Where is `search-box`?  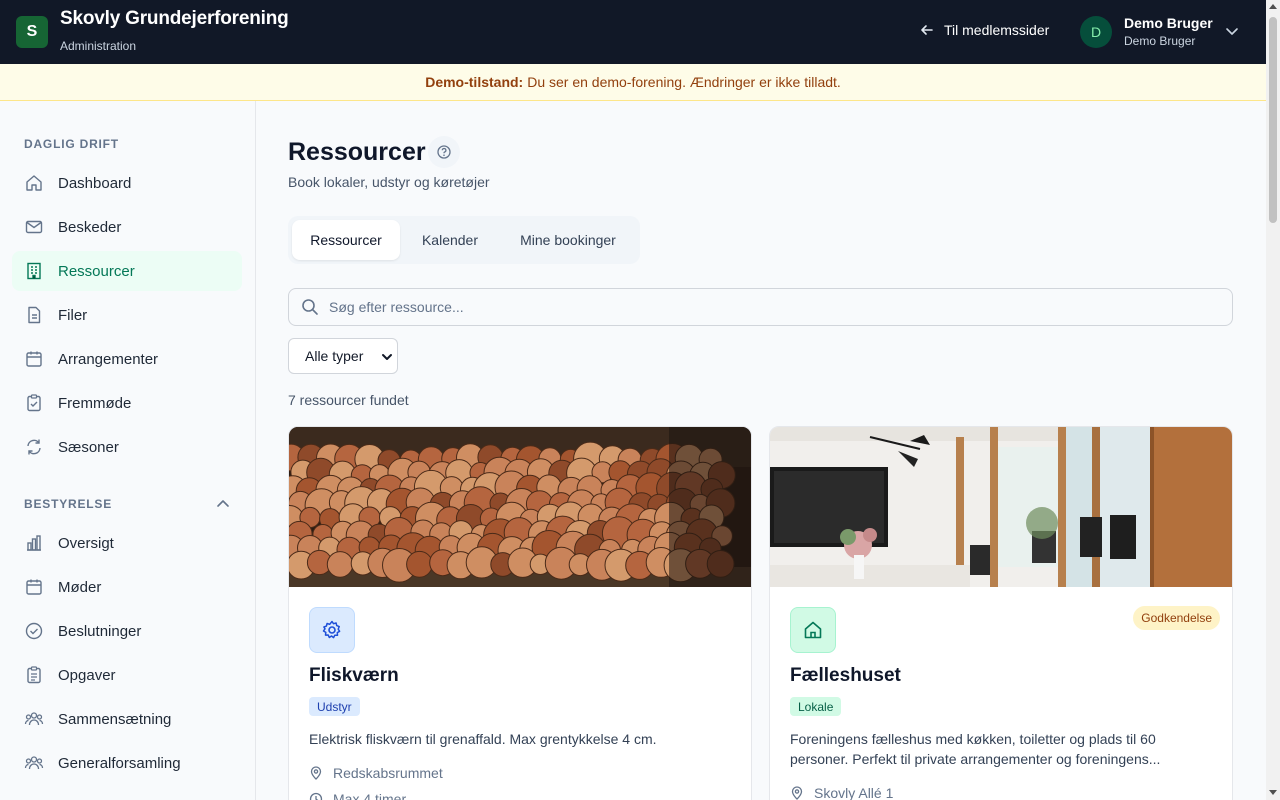 search-box is located at coordinates (760, 307).